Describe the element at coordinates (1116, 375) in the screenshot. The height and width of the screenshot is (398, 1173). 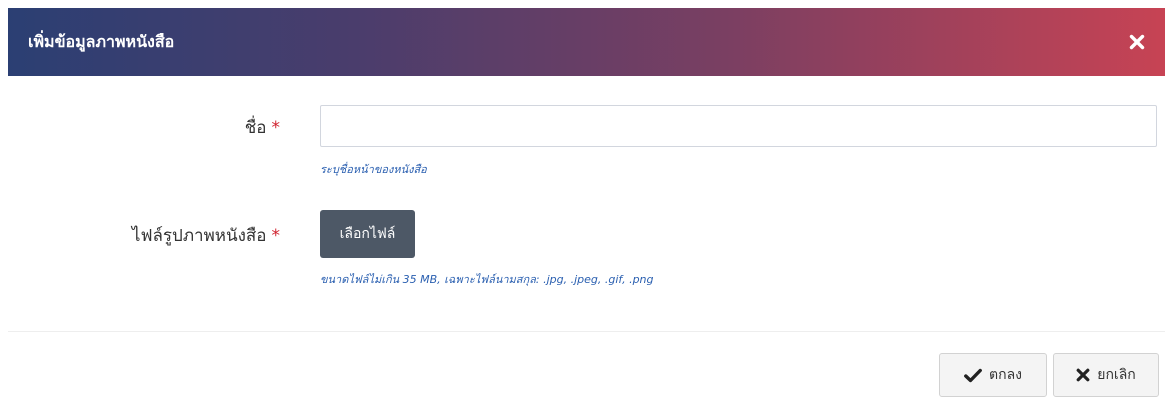
I see `cancel-button-label: ยกเลิก` at that location.